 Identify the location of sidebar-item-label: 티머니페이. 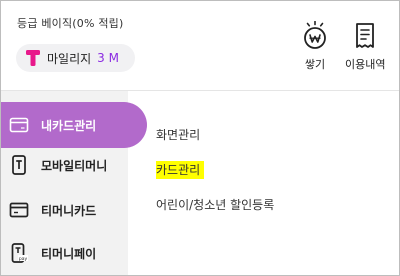
(69, 253).